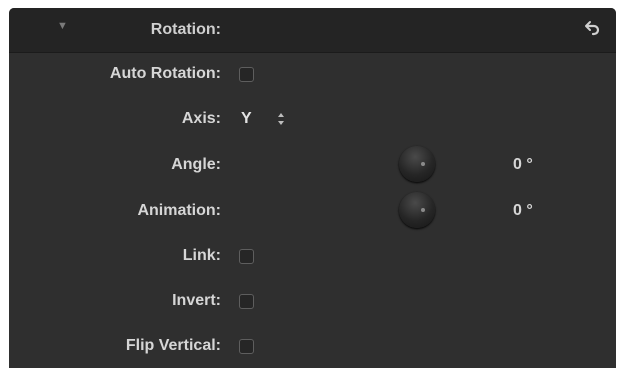 Image resolution: width=624 pixels, height=368 pixels. Describe the element at coordinates (312, 30) in the screenshot. I see `section-header: ▼ Rotation:` at that location.